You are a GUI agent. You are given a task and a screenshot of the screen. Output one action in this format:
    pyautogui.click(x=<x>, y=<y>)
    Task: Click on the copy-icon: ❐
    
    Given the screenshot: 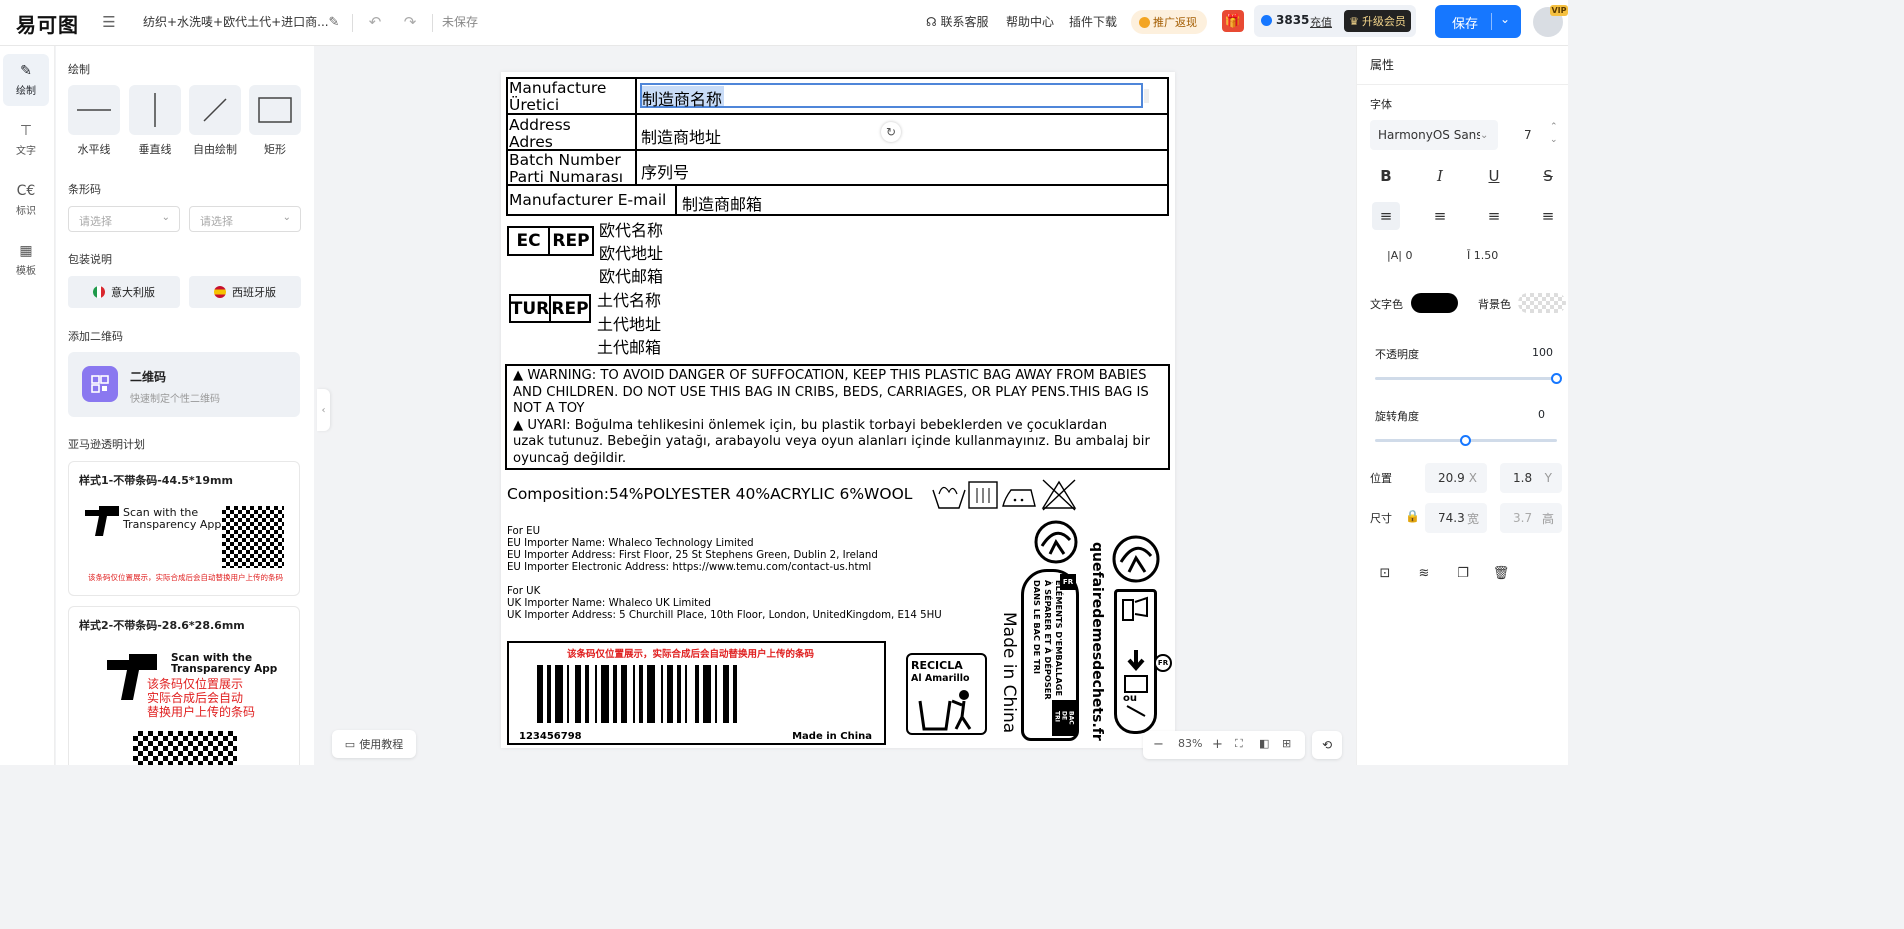 What is the action you would take?
    pyautogui.click(x=1463, y=573)
    